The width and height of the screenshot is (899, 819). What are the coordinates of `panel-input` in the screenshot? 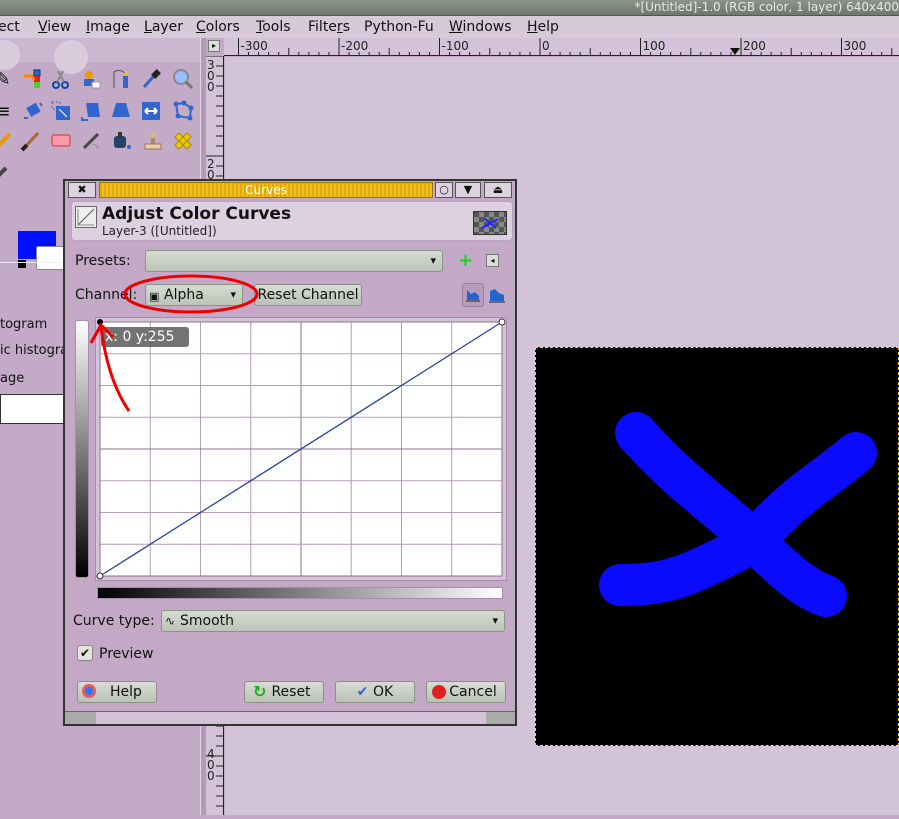 It's located at (32, 409).